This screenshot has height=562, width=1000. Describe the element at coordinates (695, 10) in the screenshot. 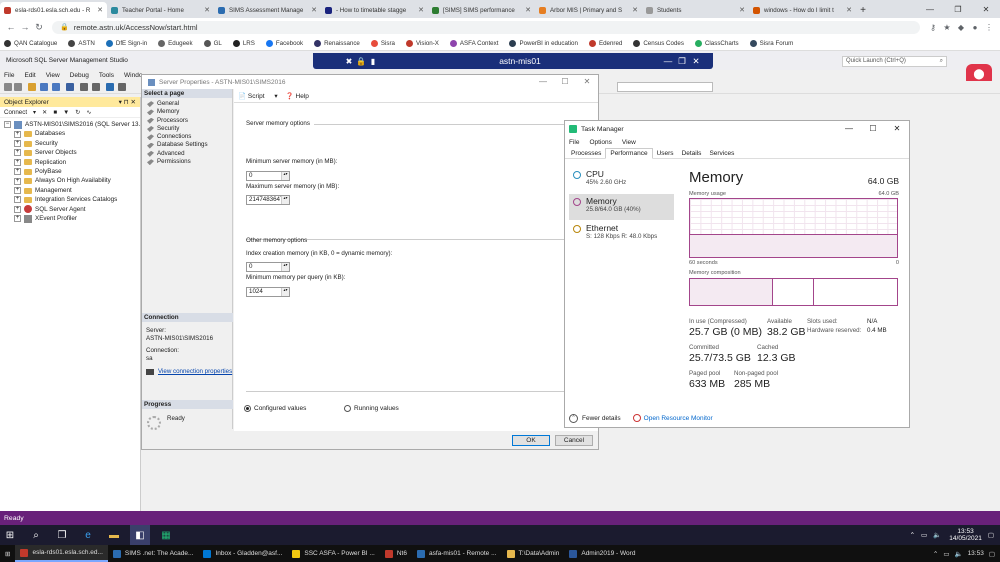

I see `browser-tab: Students ✕` at that location.